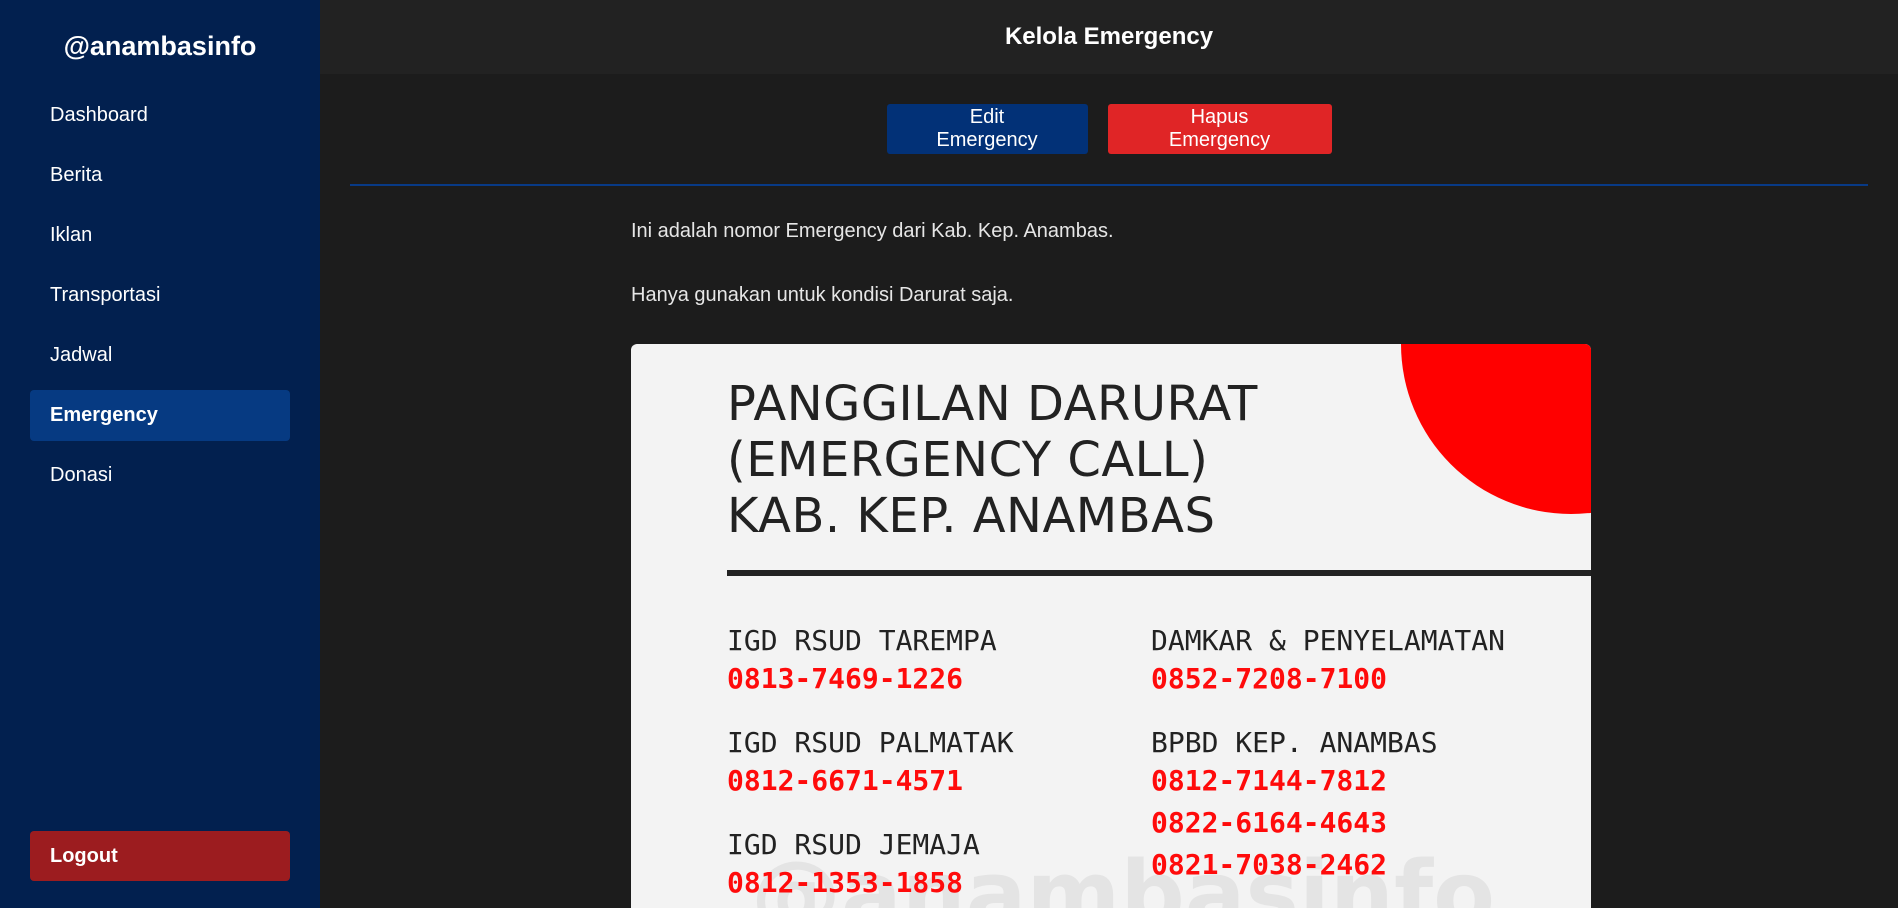 This screenshot has width=1898, height=908. I want to click on poster-rule, so click(1159, 573).